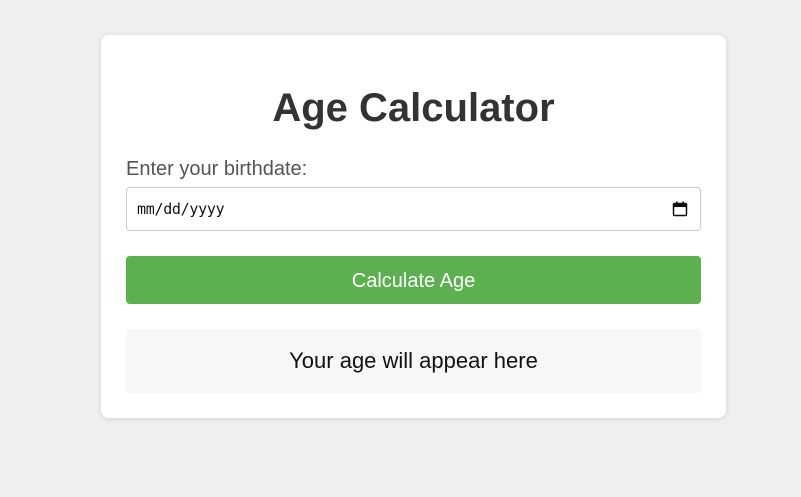 The width and height of the screenshot is (801, 497). What do you see at coordinates (217, 169) in the screenshot?
I see `birthdate-label: Enter your birthdate:` at bounding box center [217, 169].